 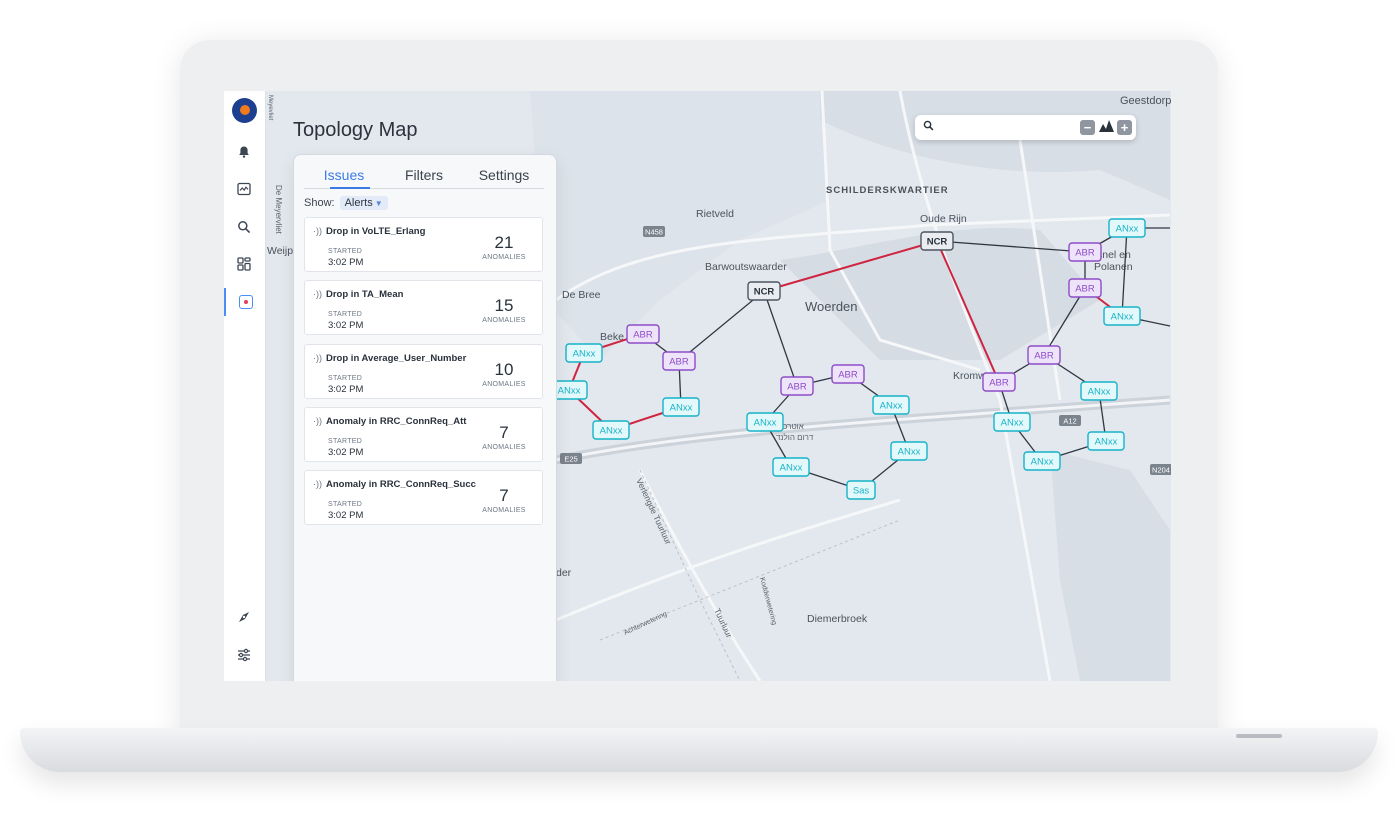 What do you see at coordinates (654, 232) in the screenshot?
I see `road-label: N458` at bounding box center [654, 232].